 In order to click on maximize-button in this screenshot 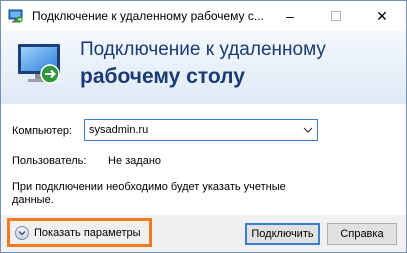, I will do `click(336, 16)`.